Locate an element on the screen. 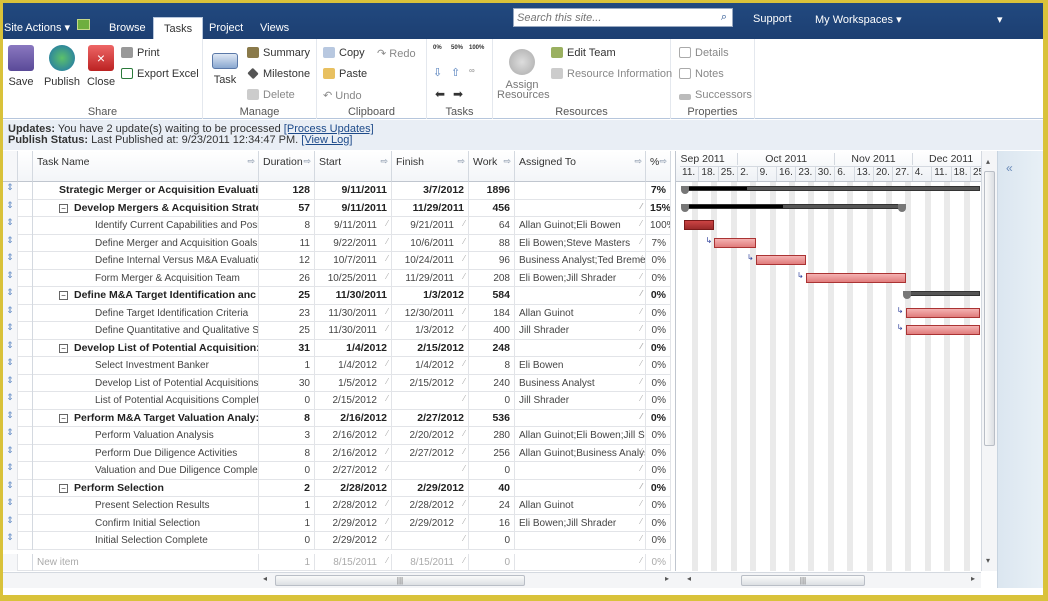  vertical-scrollbar: ▴ ▾ is located at coordinates (989, 361).